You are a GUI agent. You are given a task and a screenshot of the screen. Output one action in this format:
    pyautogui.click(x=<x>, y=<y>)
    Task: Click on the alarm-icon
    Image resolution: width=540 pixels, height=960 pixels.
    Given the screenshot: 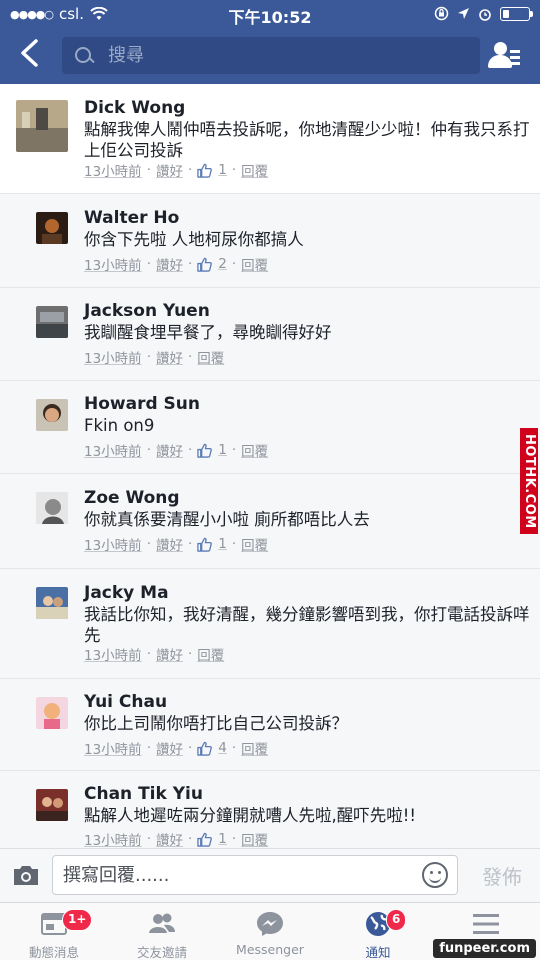 What is the action you would take?
    pyautogui.click(x=485, y=14)
    